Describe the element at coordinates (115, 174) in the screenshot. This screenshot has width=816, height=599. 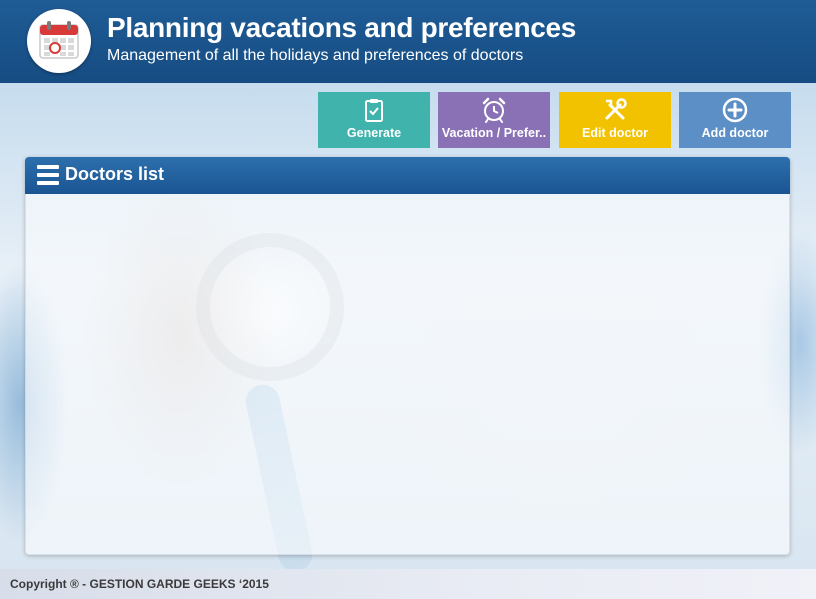
I see `panel-title: Doctors list` at that location.